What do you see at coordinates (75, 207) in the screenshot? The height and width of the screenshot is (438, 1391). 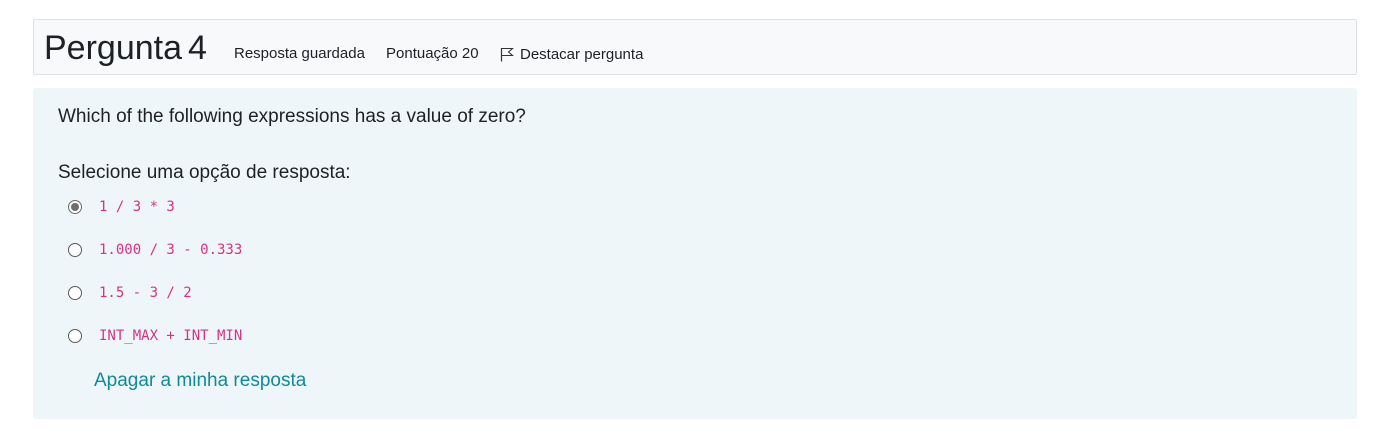 I see `radio-button-selected` at bounding box center [75, 207].